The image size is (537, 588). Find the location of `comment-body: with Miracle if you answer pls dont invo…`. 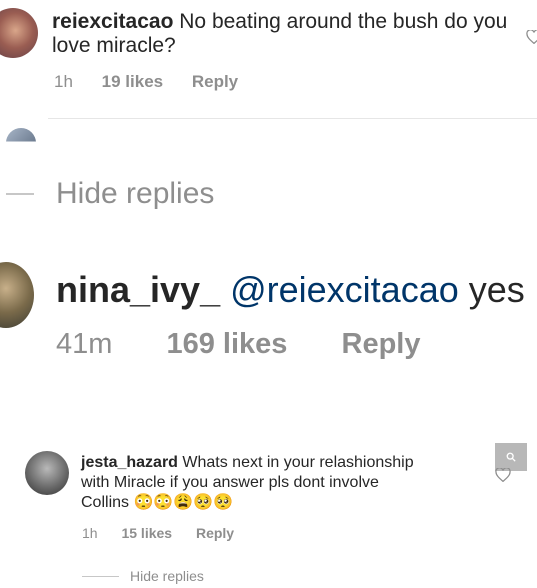

comment-body: with Miracle if you answer pls dont invo… is located at coordinates (230, 482).